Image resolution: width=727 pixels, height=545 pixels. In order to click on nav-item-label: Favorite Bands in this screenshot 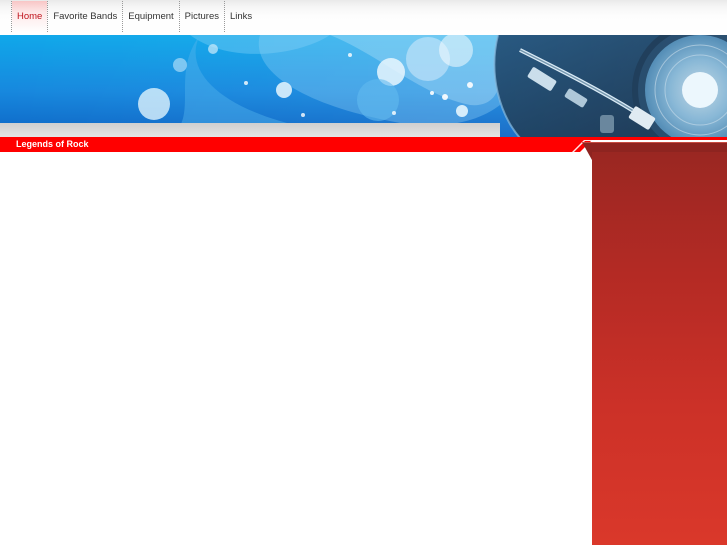, I will do `click(85, 16)`.